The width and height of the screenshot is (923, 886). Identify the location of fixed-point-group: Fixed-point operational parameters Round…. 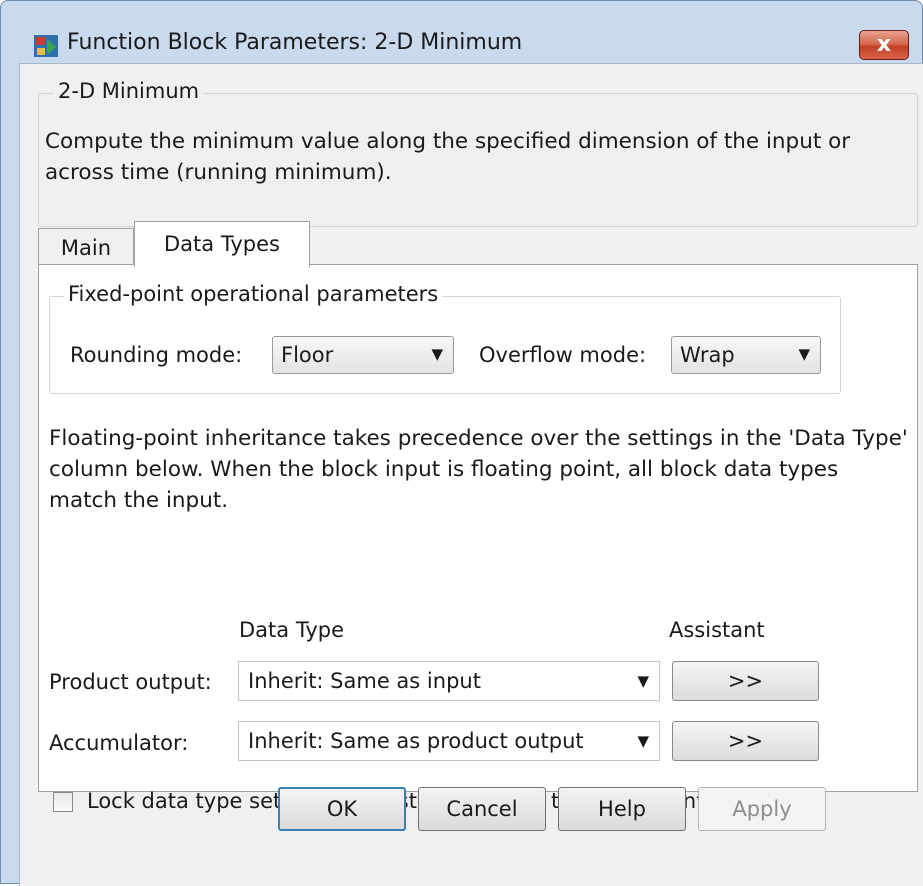
(445, 338).